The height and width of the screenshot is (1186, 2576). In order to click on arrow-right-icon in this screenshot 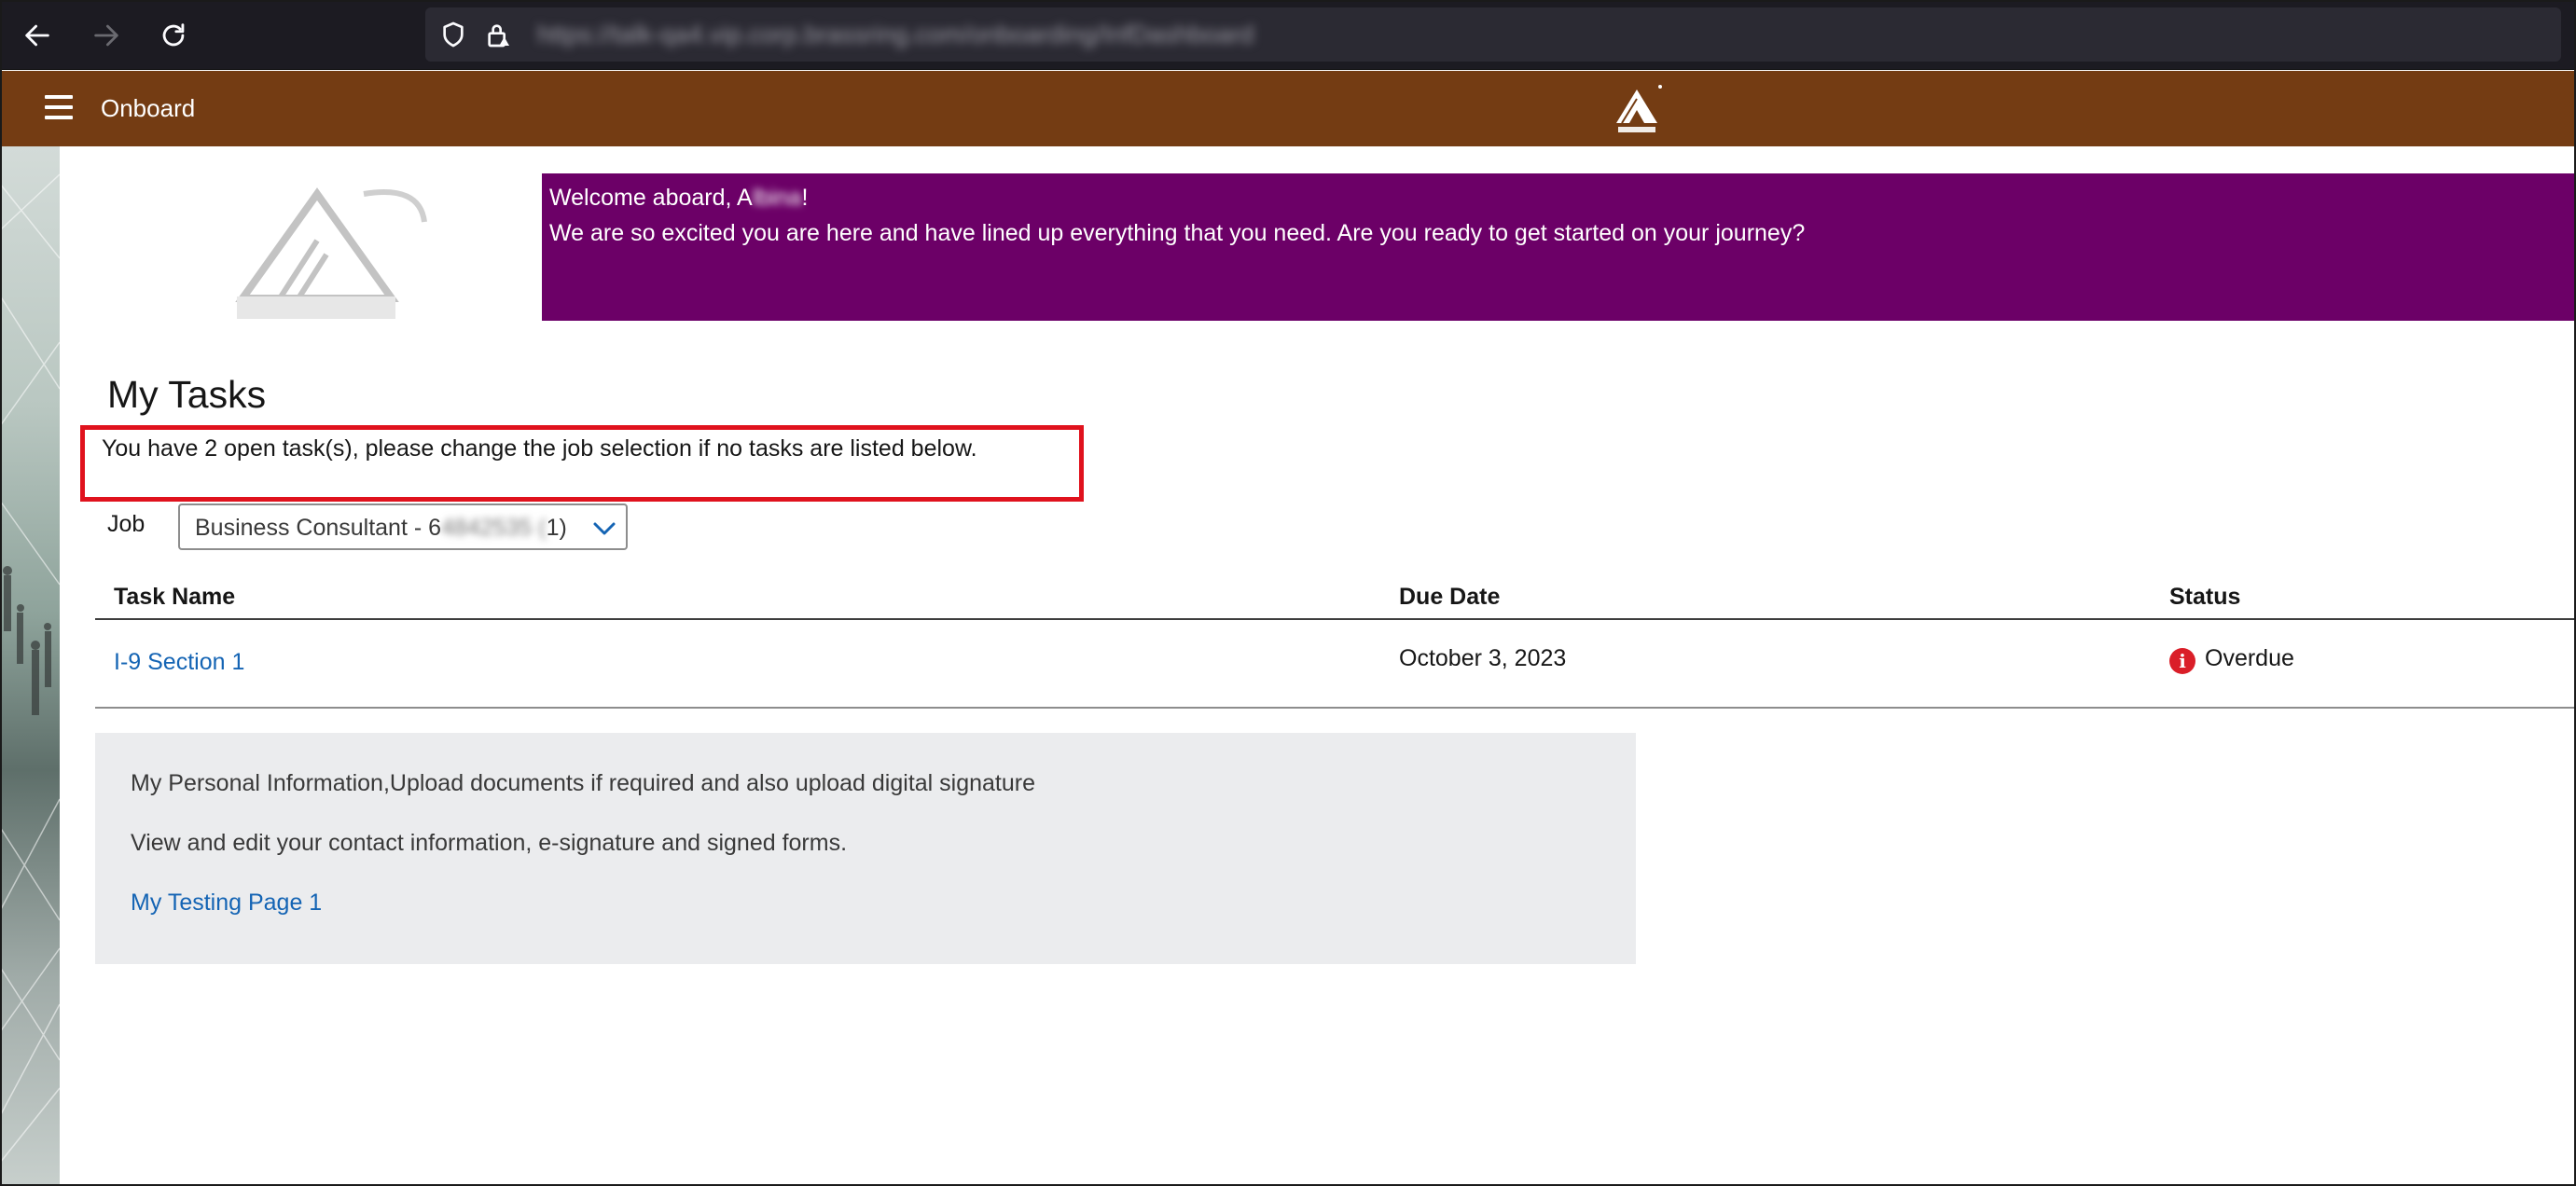, I will do `click(106, 35)`.